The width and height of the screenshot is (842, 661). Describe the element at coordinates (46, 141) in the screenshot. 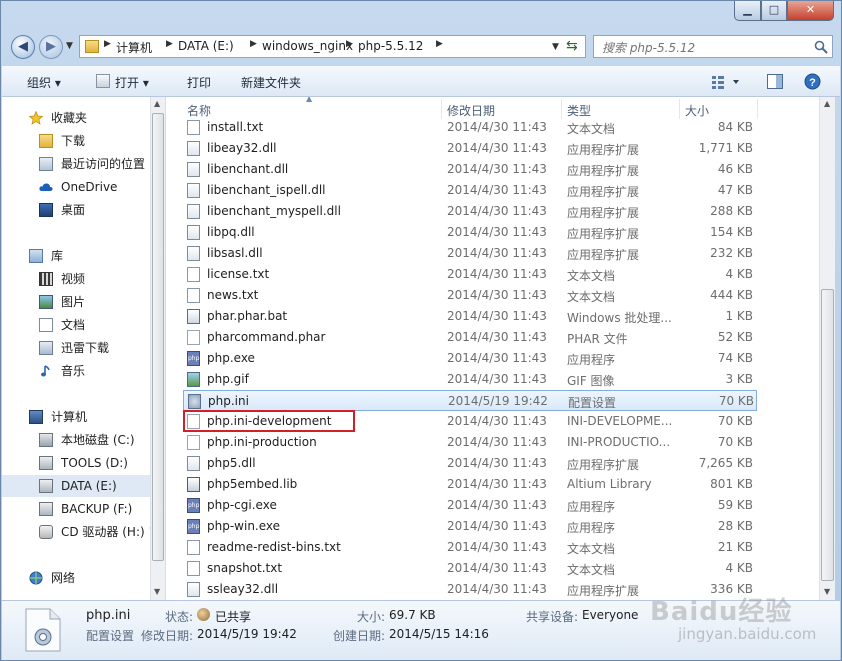

I see `downloads-folder-icon` at that location.